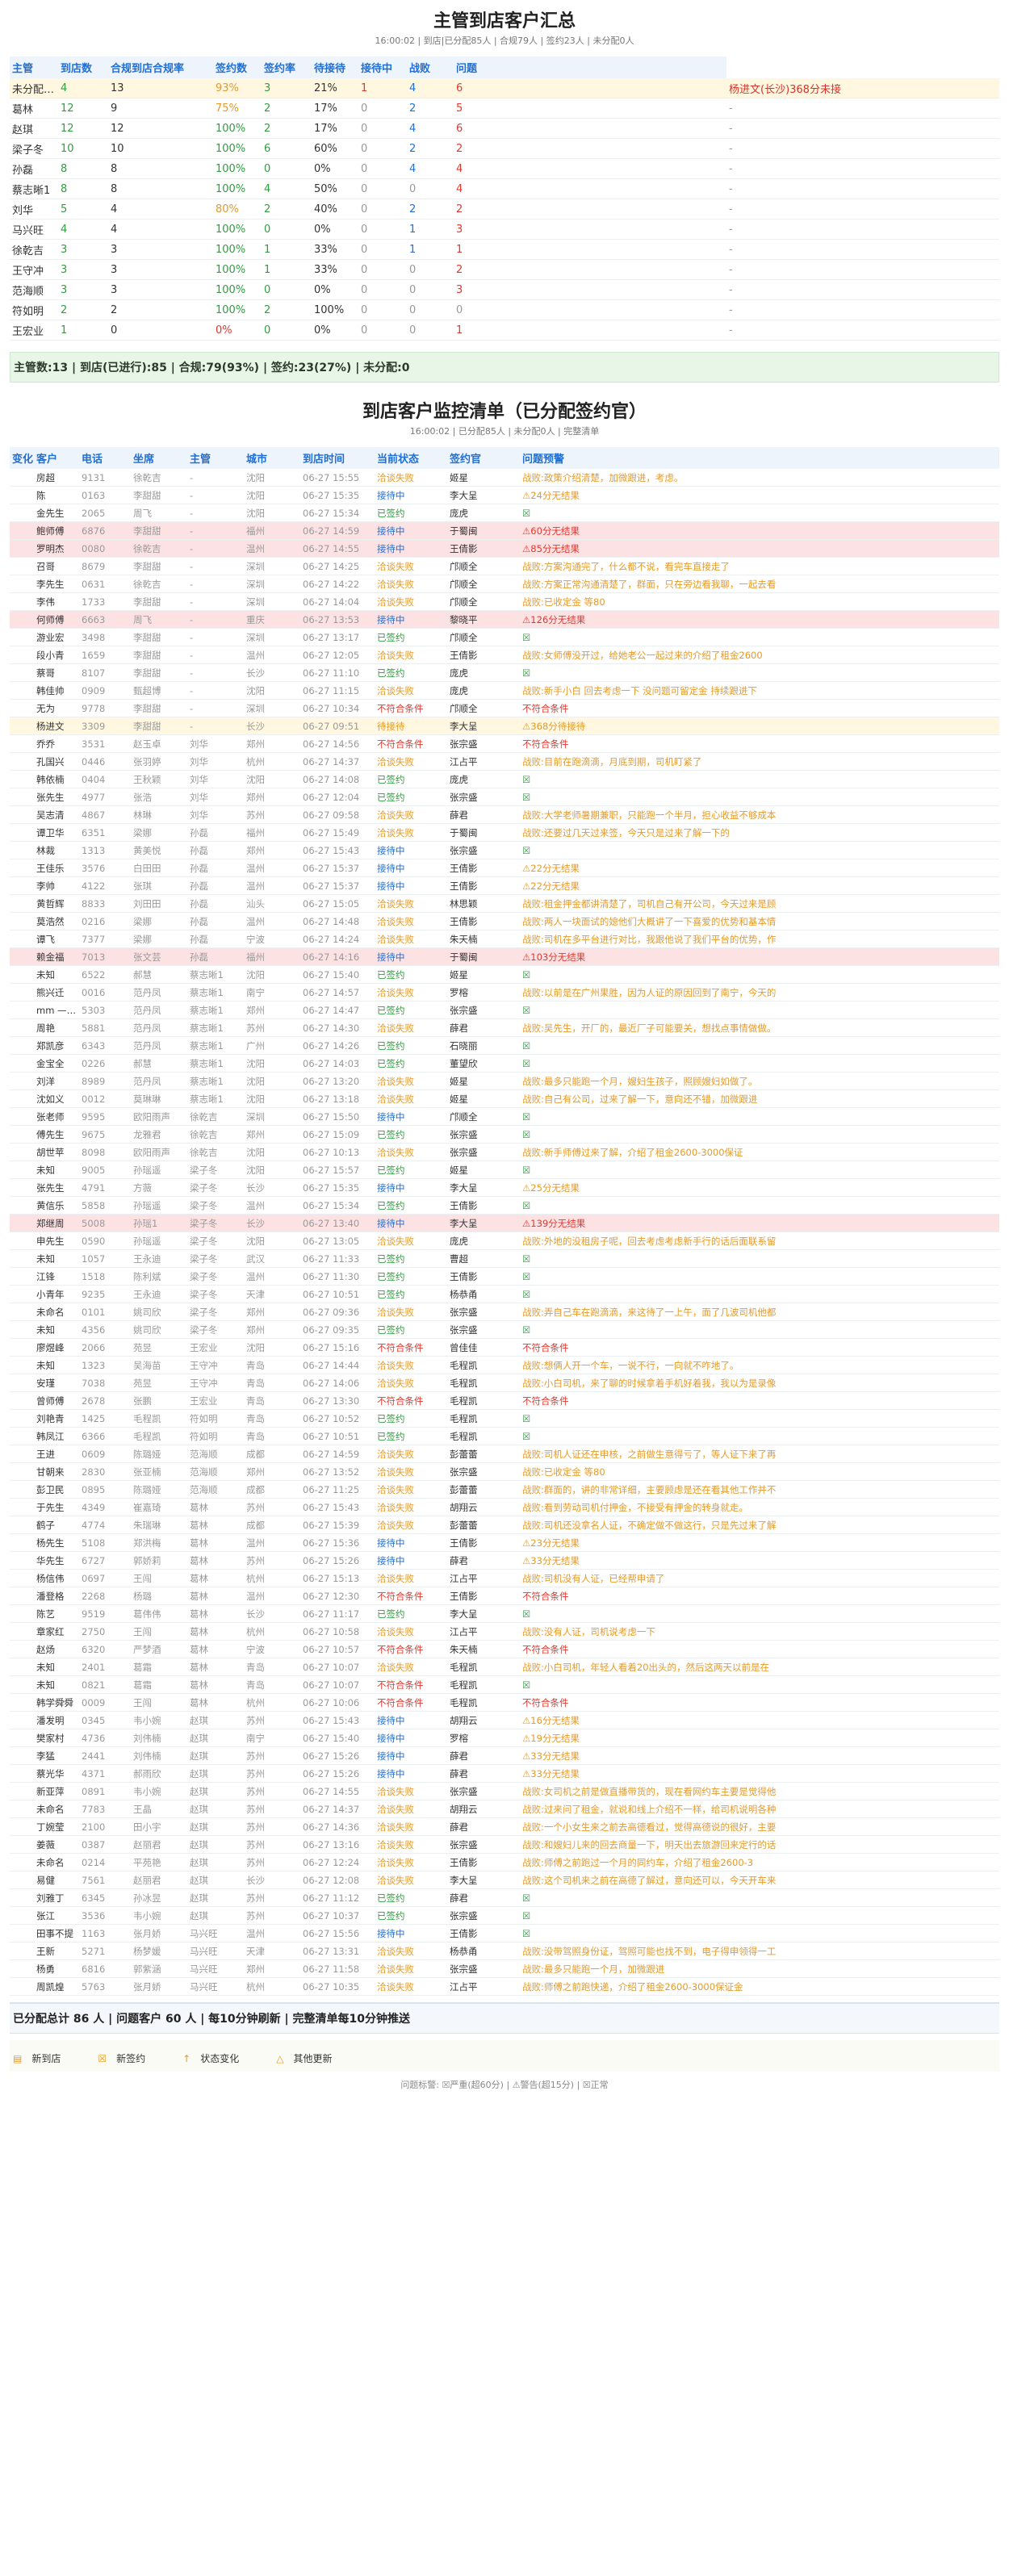  I want to click on summary-cell-wait: 1, so click(382, 88).